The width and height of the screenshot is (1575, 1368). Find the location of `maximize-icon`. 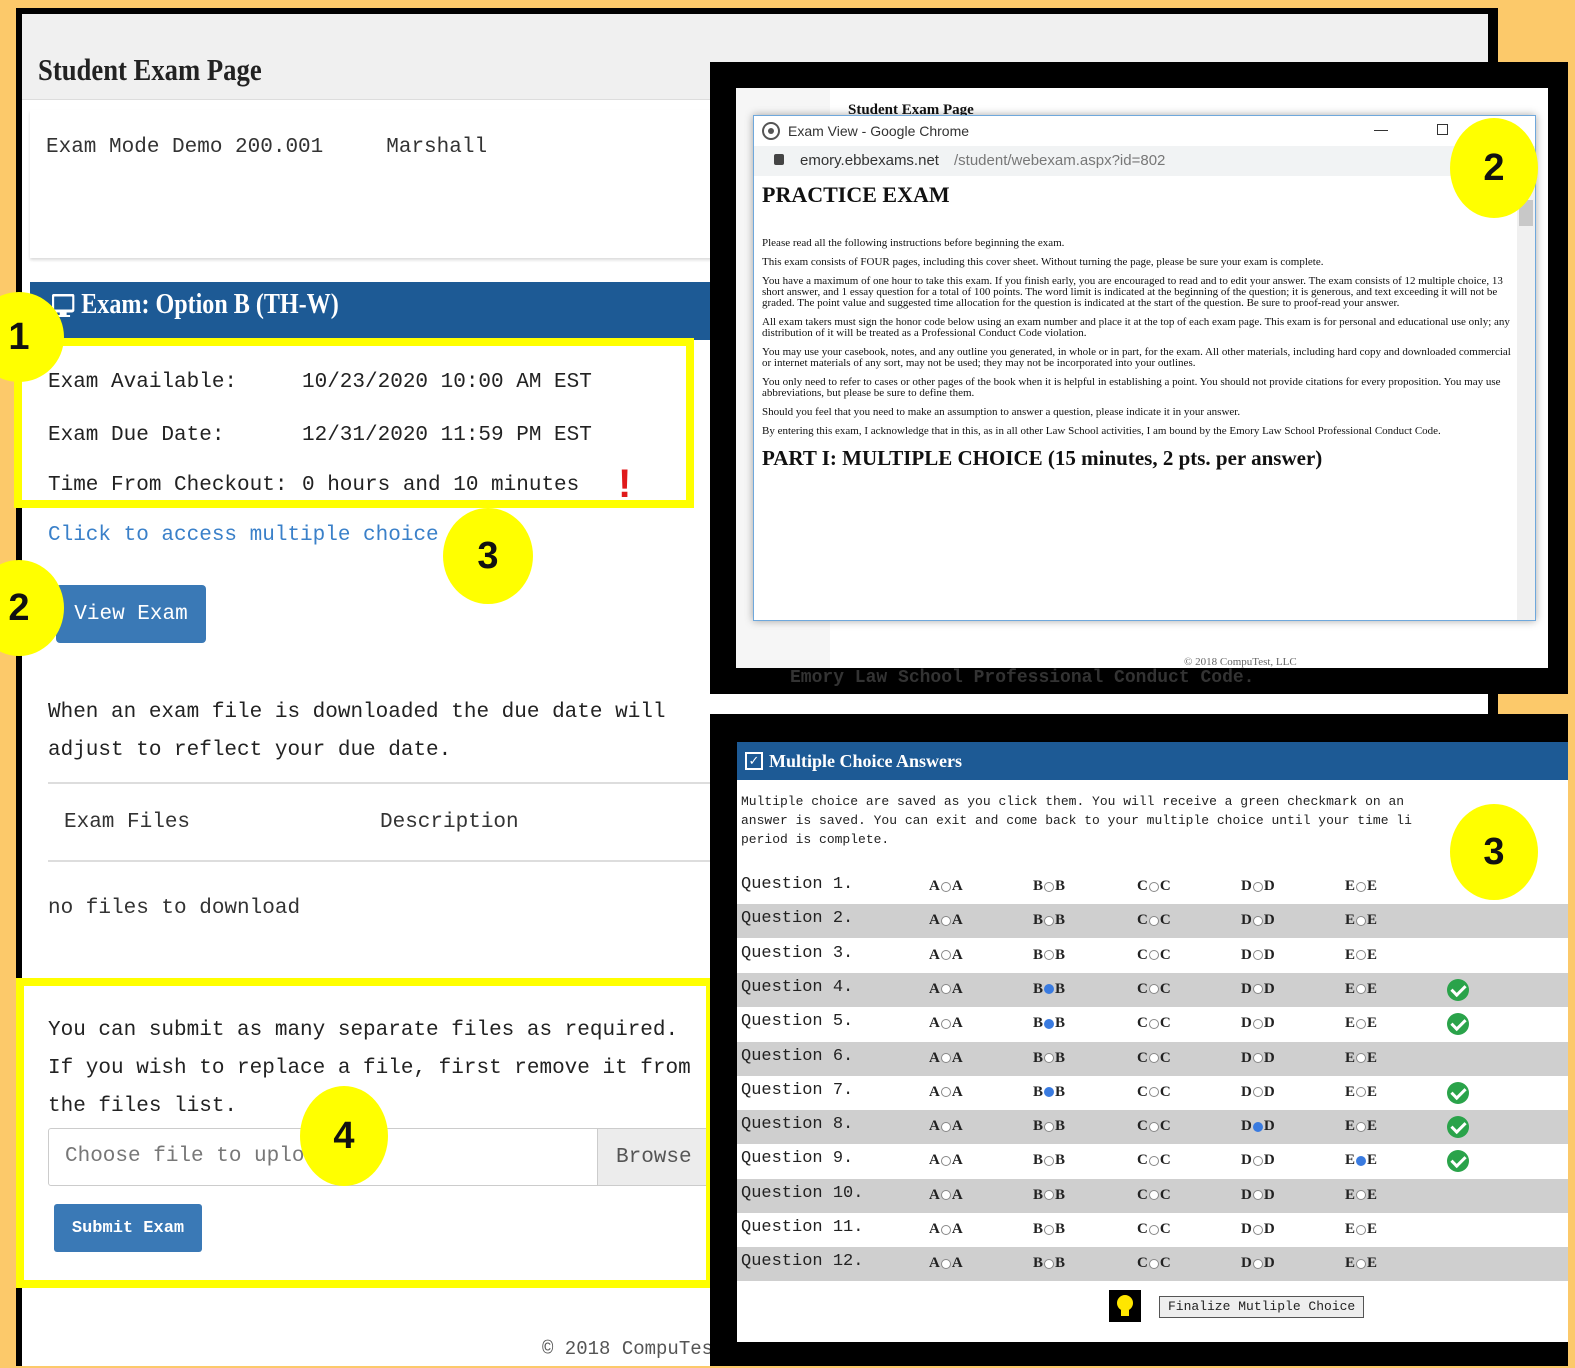

maximize-icon is located at coordinates (1442, 129).